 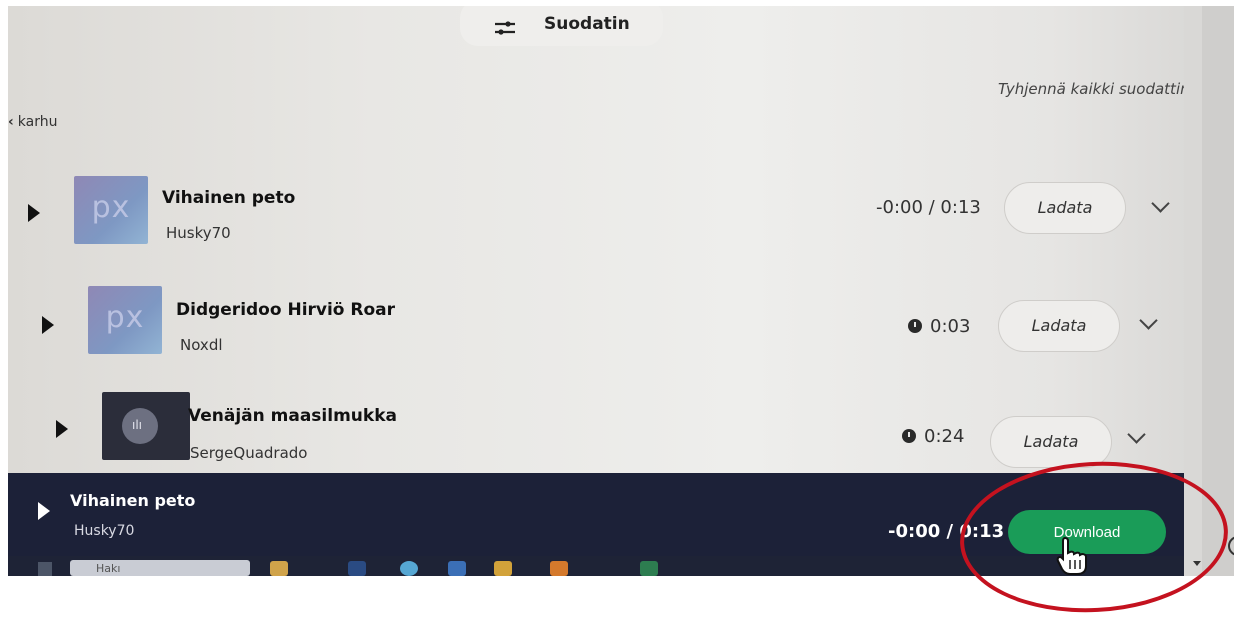 What do you see at coordinates (928, 207) in the screenshot?
I see `track-duration: -0:00 / 0:13` at bounding box center [928, 207].